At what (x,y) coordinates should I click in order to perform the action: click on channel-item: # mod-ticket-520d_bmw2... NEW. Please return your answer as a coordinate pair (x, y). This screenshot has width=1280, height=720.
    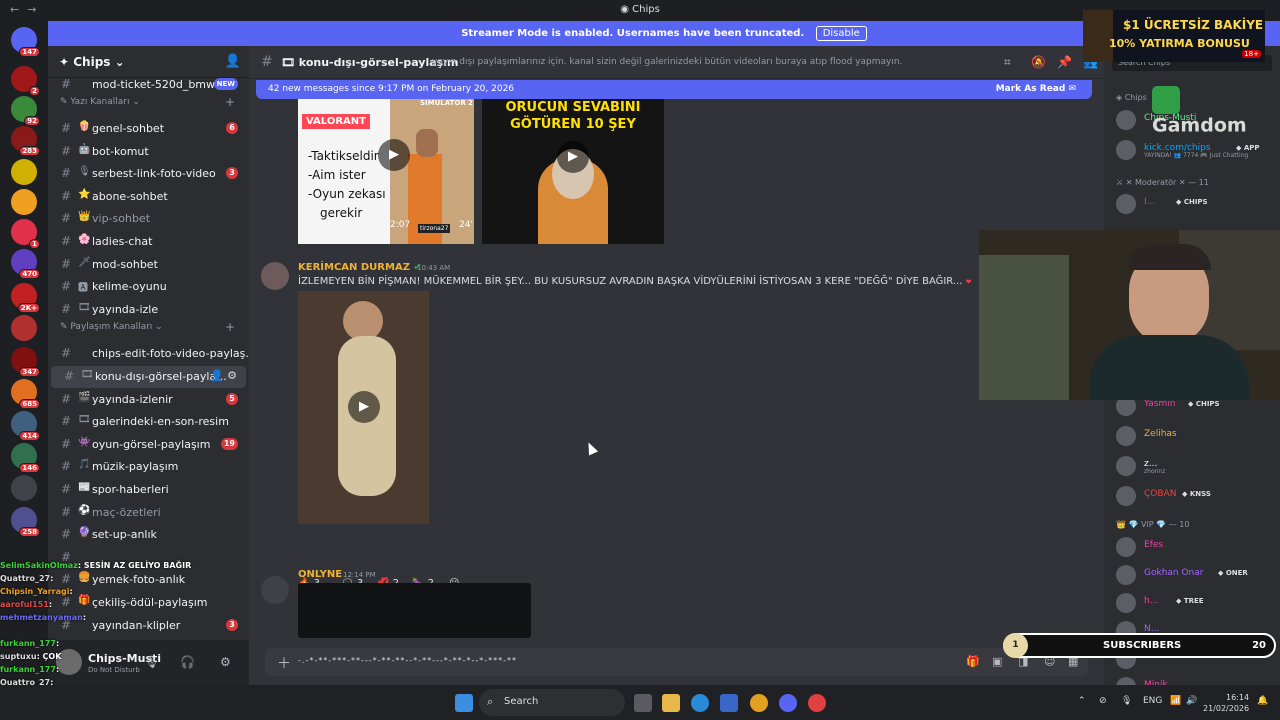
    Looking at the image, I should click on (148, 85).